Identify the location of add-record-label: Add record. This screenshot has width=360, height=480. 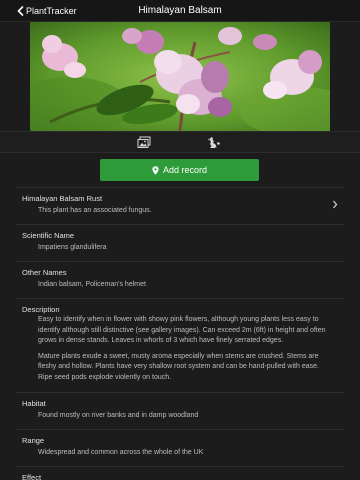
(185, 170).